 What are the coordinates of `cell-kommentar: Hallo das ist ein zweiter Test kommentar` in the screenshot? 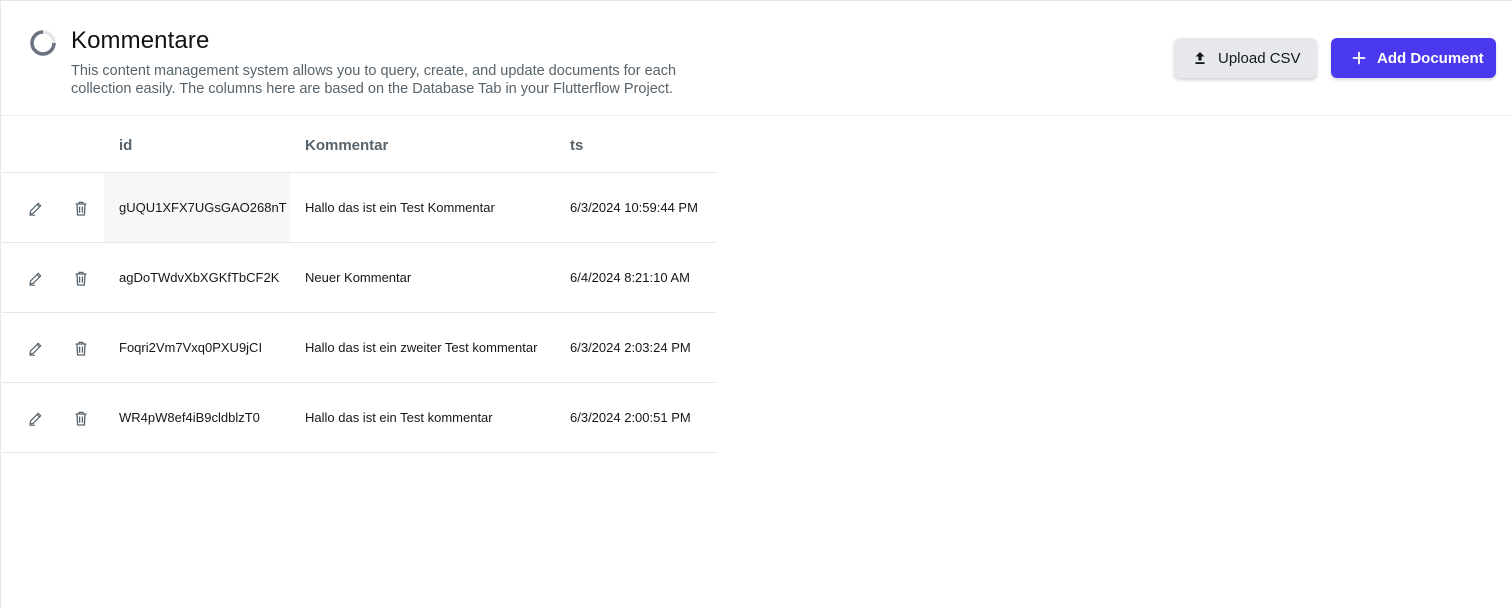 It's located at (421, 347).